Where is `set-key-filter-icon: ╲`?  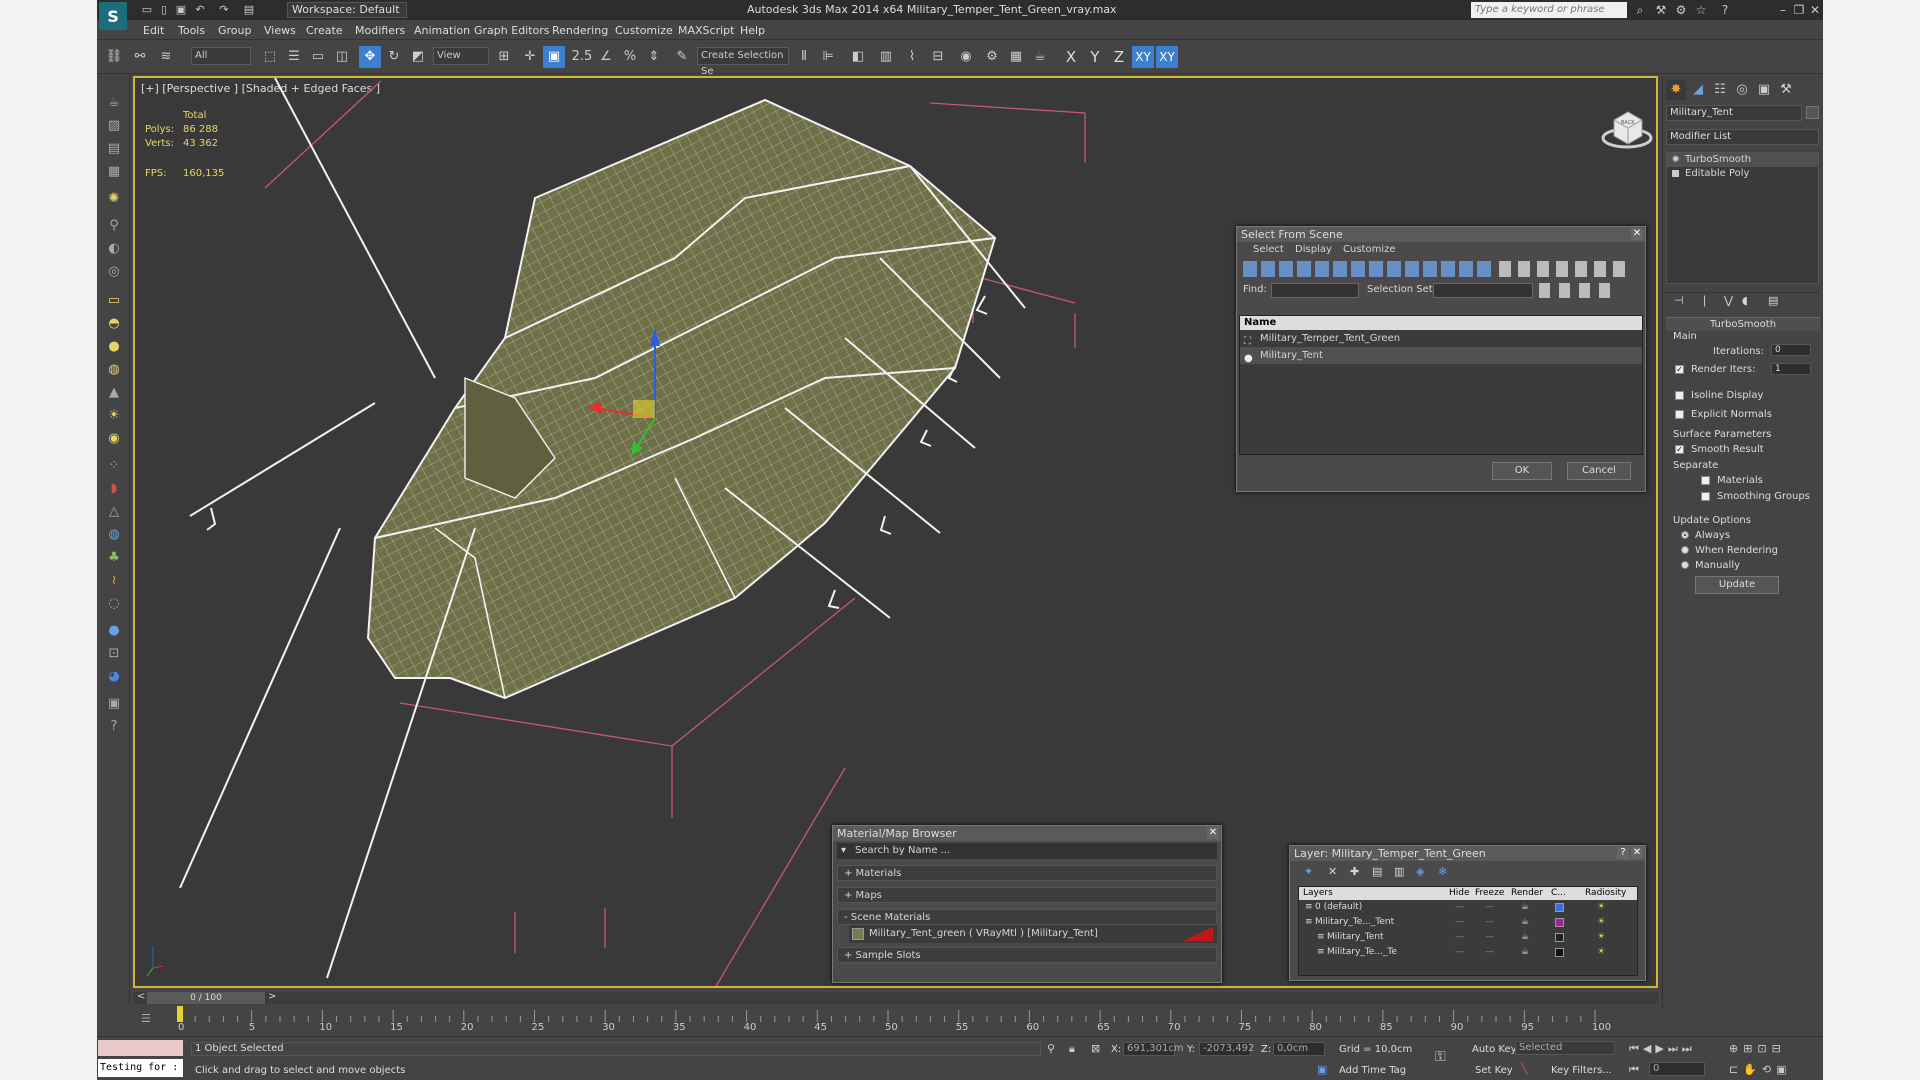
set-key-filter-icon: ╲ is located at coordinates (1524, 1068).